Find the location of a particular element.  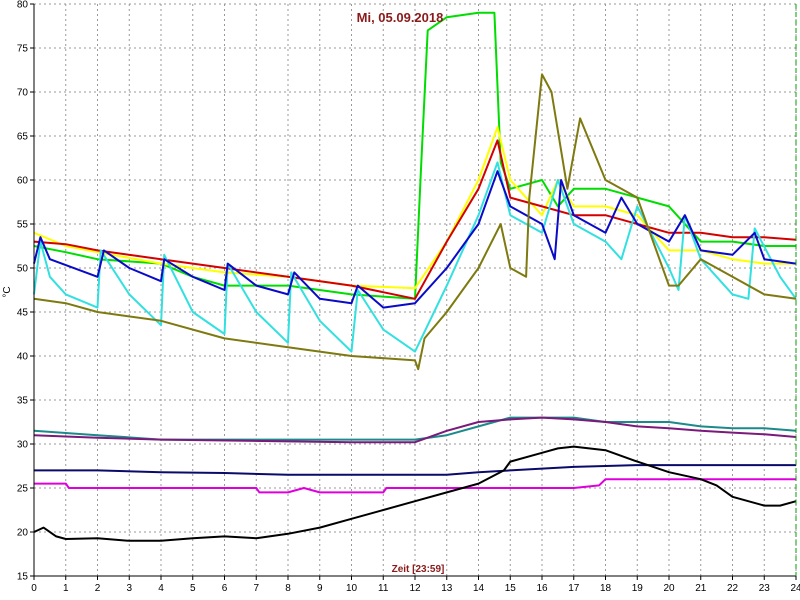

x-tick-label: 3 is located at coordinates (129, 588).